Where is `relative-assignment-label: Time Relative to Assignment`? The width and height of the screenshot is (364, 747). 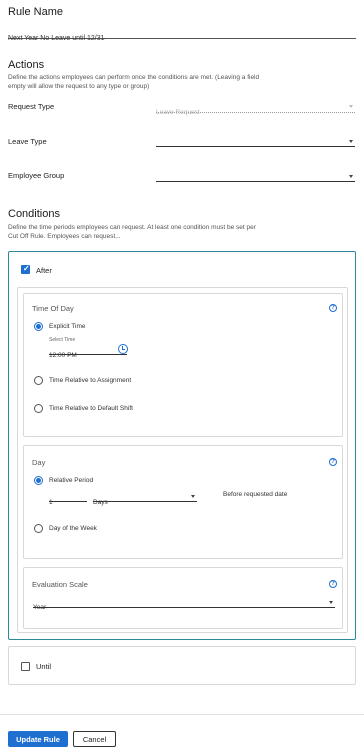 relative-assignment-label: Time Relative to Assignment is located at coordinates (90, 380).